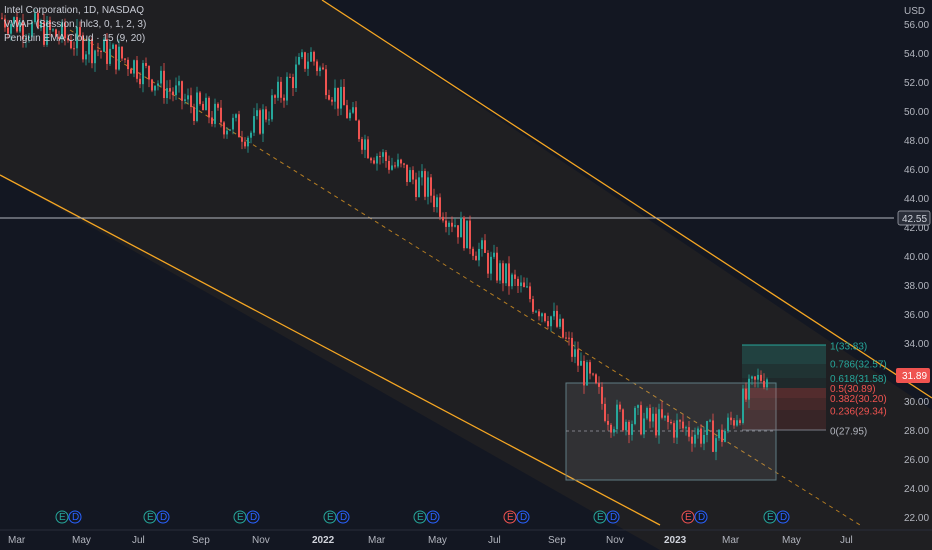 This screenshot has height=550, width=932. I want to click on fibonacci-retracement, so click(784, 387).